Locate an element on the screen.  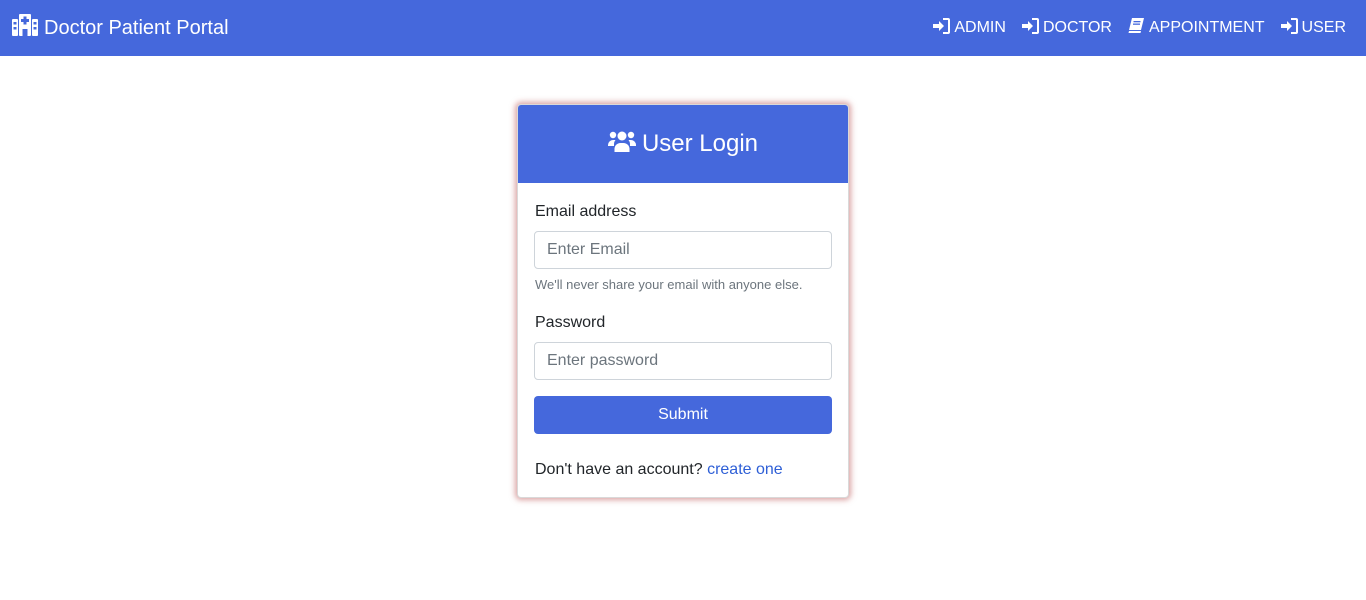
nav-link-doctor: DOCTOR is located at coordinates (1066, 28).